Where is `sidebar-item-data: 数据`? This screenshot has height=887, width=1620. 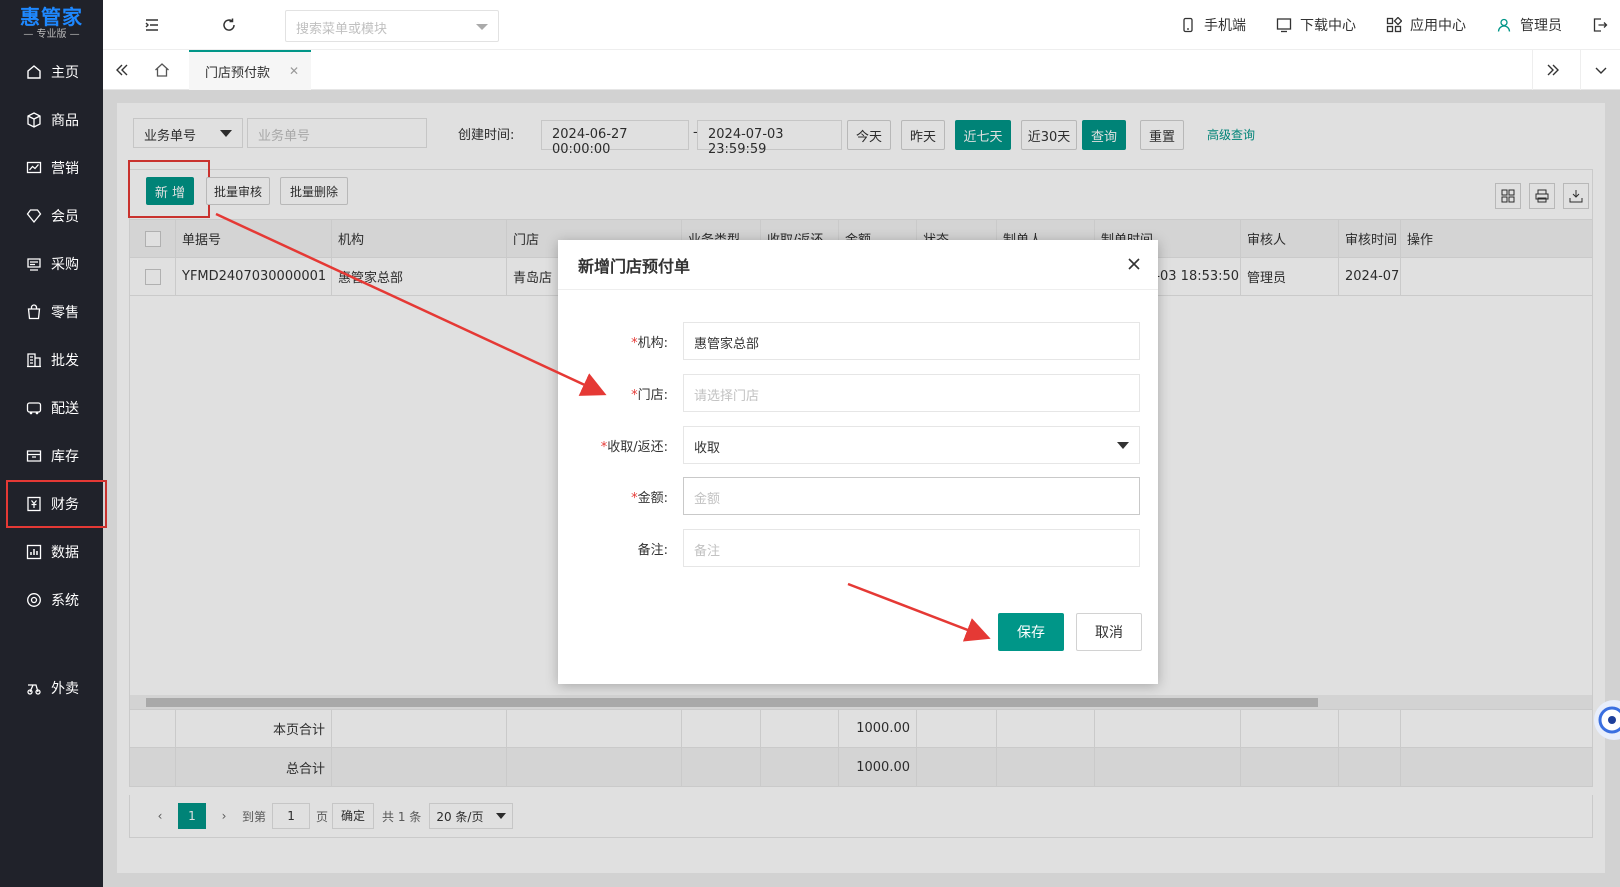
sidebar-item-data: 数据 is located at coordinates (51, 552).